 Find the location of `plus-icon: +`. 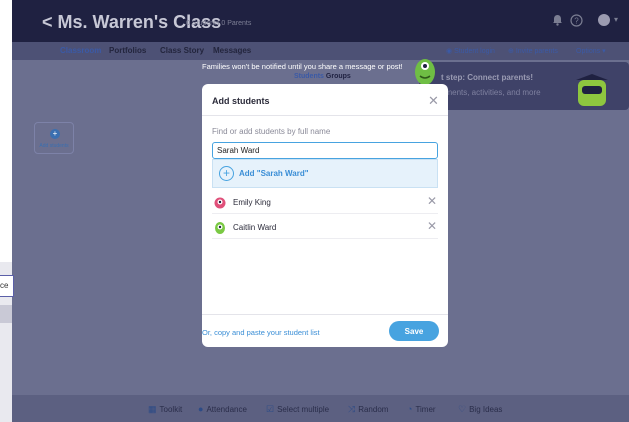

plus-icon: + is located at coordinates (55, 134).